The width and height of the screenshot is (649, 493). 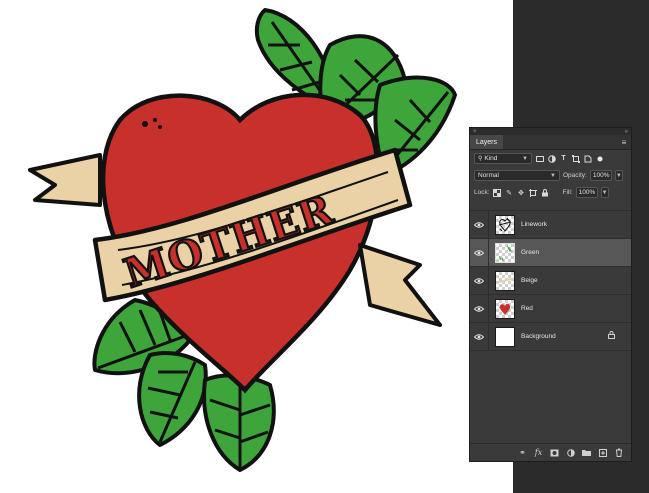 What do you see at coordinates (480, 159) in the screenshot?
I see `search-icon: ⚲` at bounding box center [480, 159].